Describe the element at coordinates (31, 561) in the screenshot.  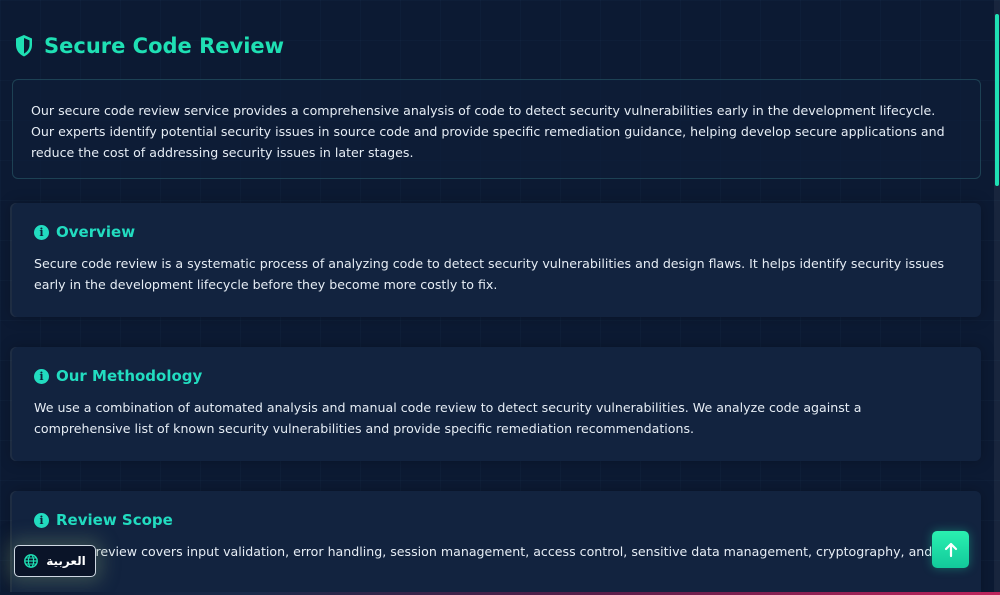
I see `globe-icon` at that location.